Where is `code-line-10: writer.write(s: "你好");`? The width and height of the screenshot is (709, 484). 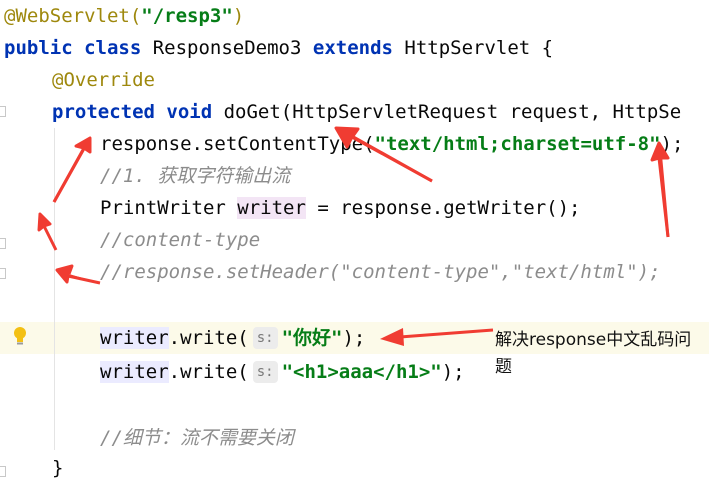
code-line-10: writer.write(s: "你好"); is located at coordinates (232, 338).